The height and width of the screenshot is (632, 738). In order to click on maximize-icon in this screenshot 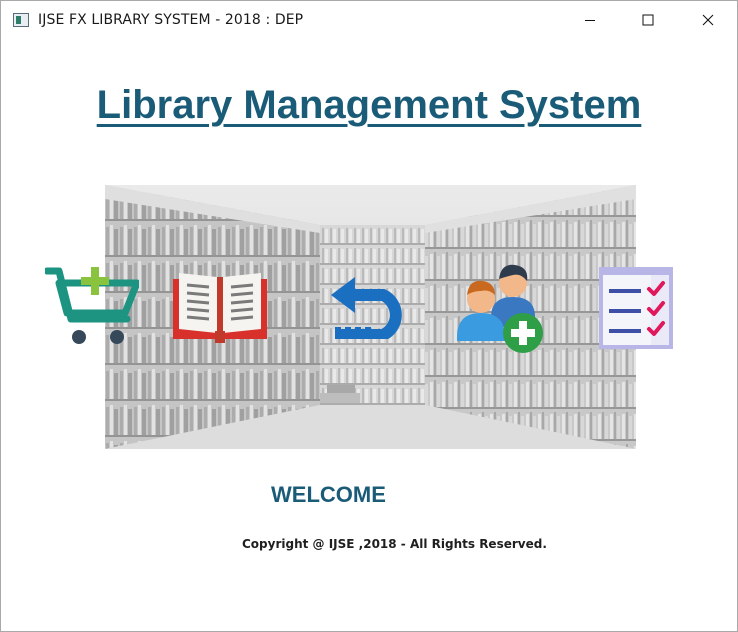, I will do `click(648, 20)`.